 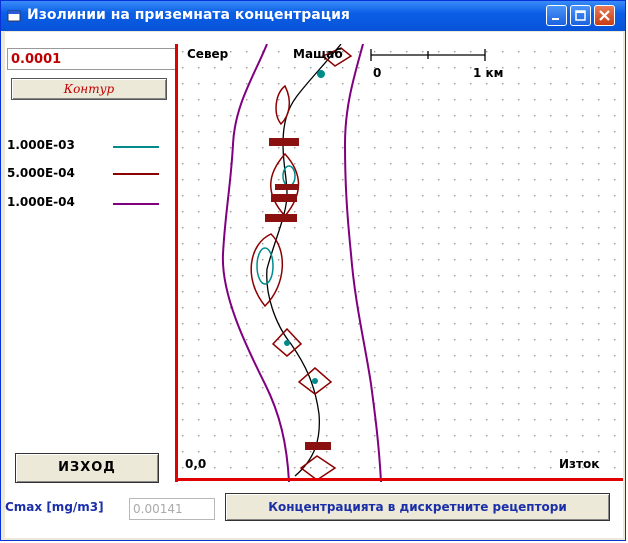 What do you see at coordinates (188, 15) in the screenshot?
I see `window-title: Изолинии на приземната концентрация` at bounding box center [188, 15].